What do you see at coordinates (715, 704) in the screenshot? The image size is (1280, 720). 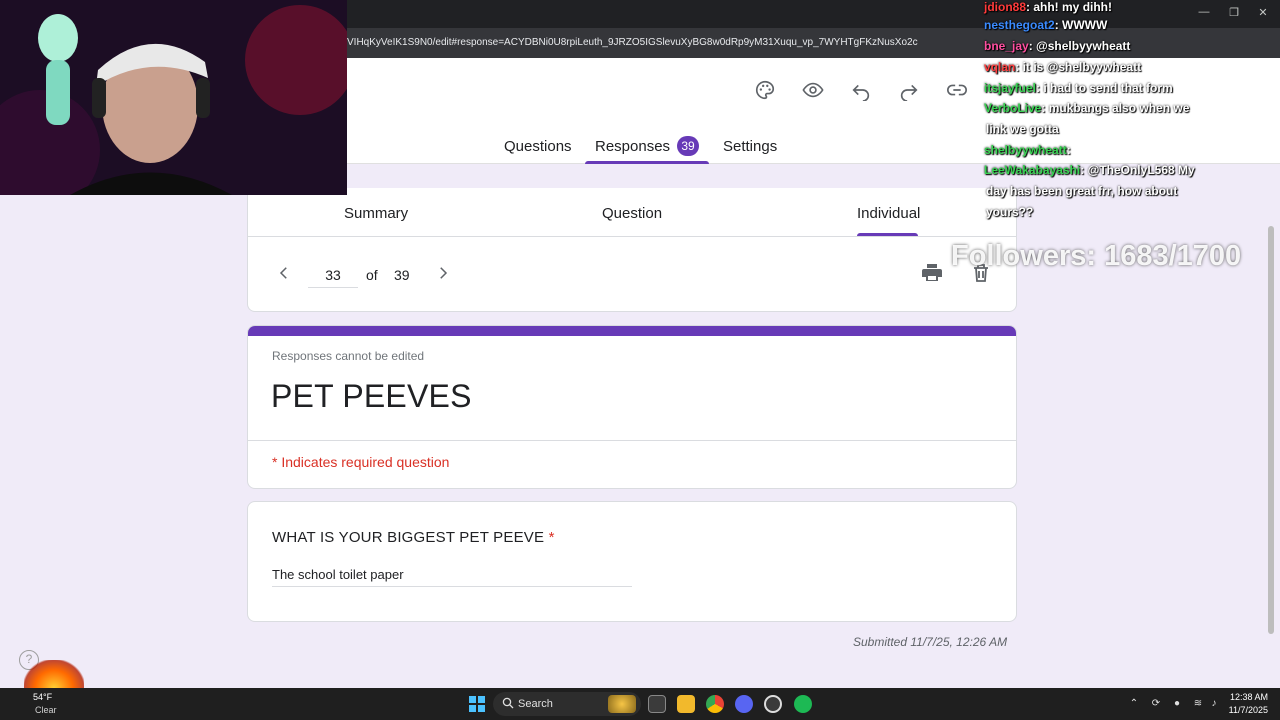 I see `chrome-icon` at bounding box center [715, 704].